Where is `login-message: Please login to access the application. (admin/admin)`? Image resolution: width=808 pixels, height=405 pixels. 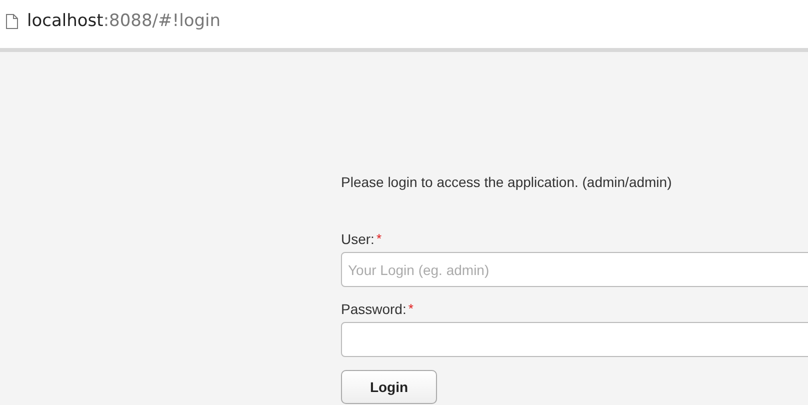 login-message: Please login to access the application. (admin/admin) is located at coordinates (507, 182).